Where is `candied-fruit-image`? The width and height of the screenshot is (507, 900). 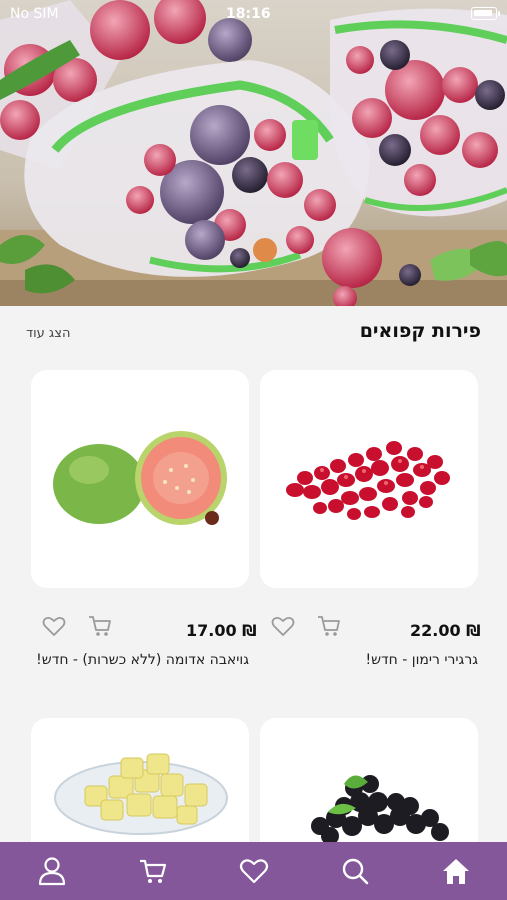
candied-fruit-image is located at coordinates (141, 794).